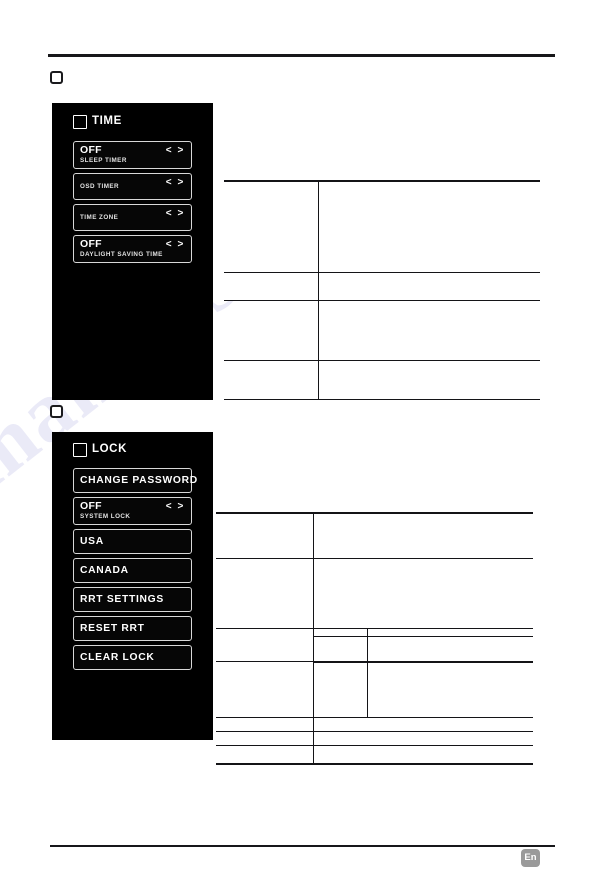 This screenshot has height=893, width=595. Describe the element at coordinates (302, 846) in the screenshot. I see `footer-rule` at that location.